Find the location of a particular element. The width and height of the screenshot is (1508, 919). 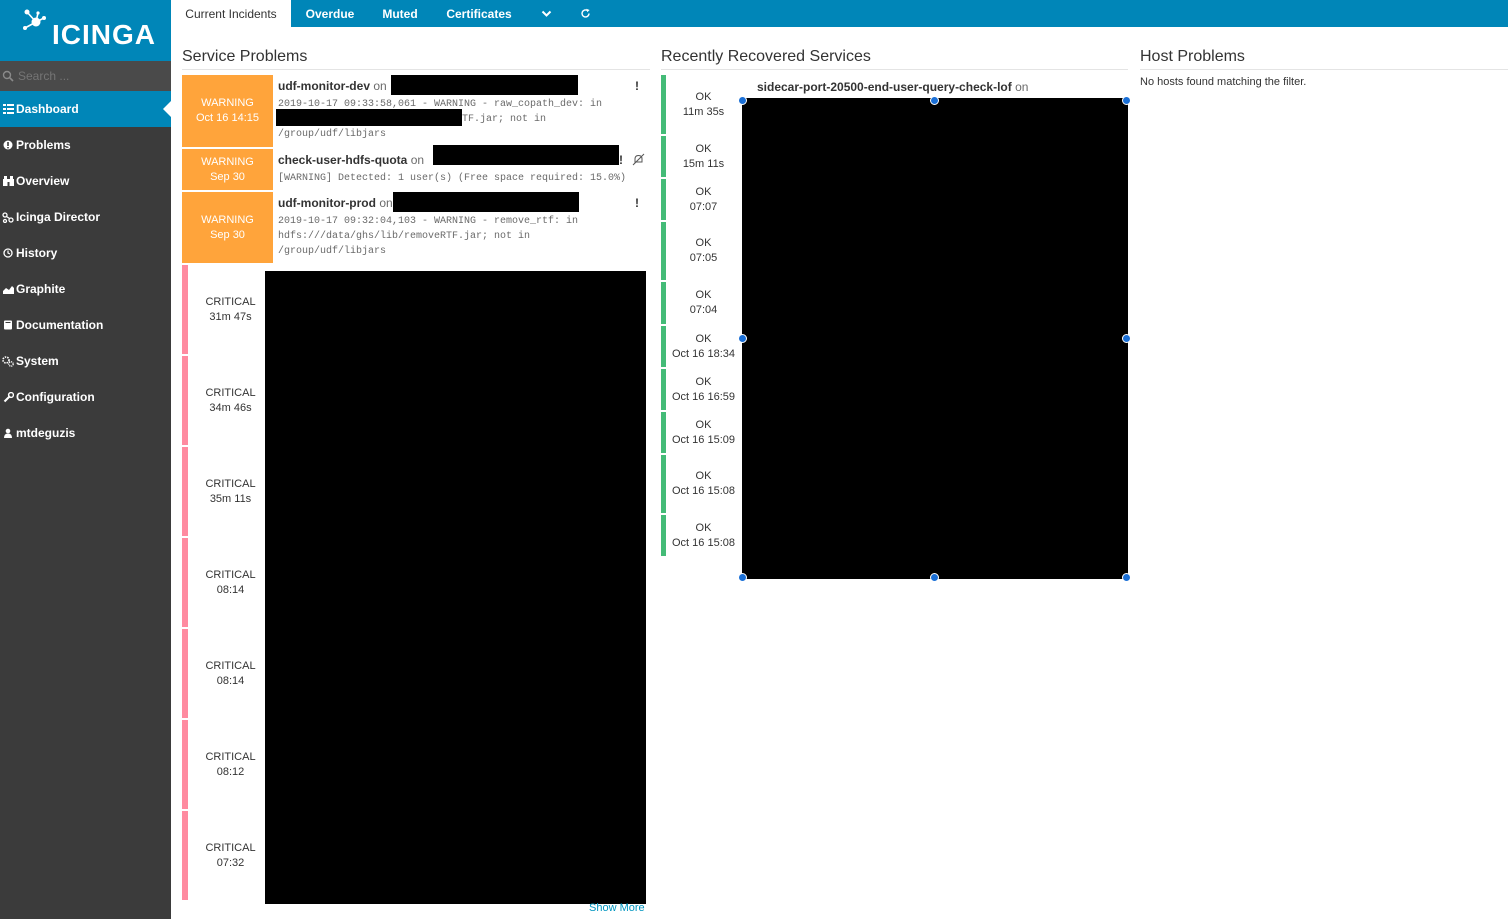

user-icon is located at coordinates (8, 433).